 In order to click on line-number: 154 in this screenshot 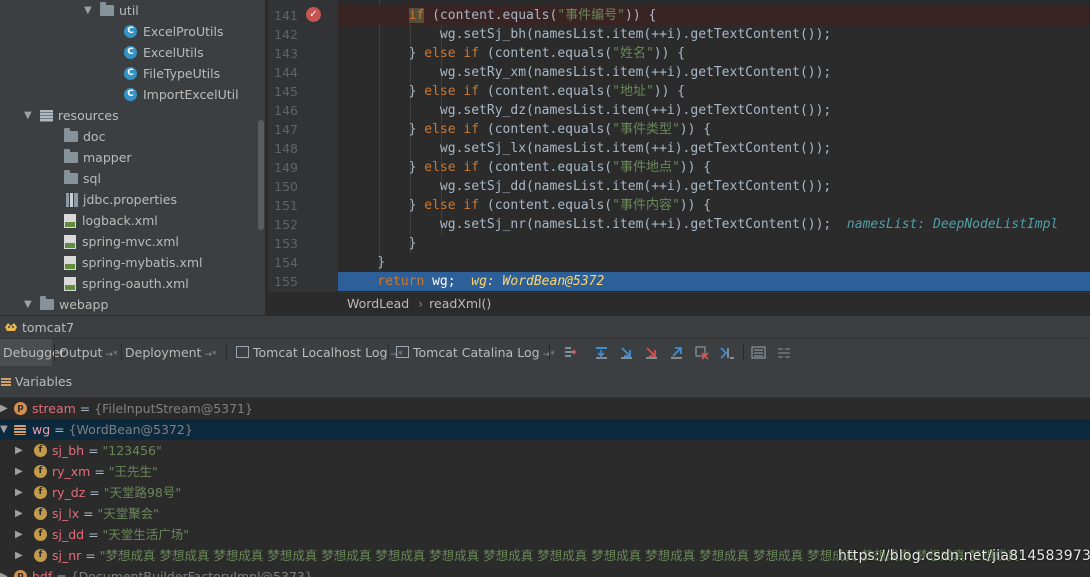, I will do `click(283, 262)`.